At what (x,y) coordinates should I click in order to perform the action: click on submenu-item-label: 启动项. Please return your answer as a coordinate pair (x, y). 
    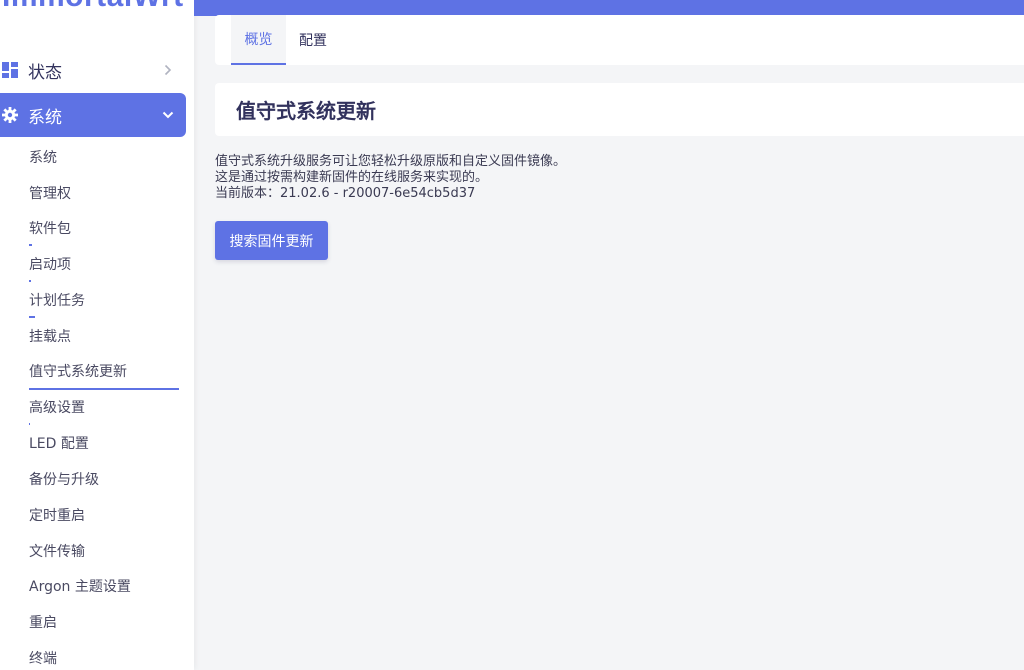
    Looking at the image, I should click on (50, 265).